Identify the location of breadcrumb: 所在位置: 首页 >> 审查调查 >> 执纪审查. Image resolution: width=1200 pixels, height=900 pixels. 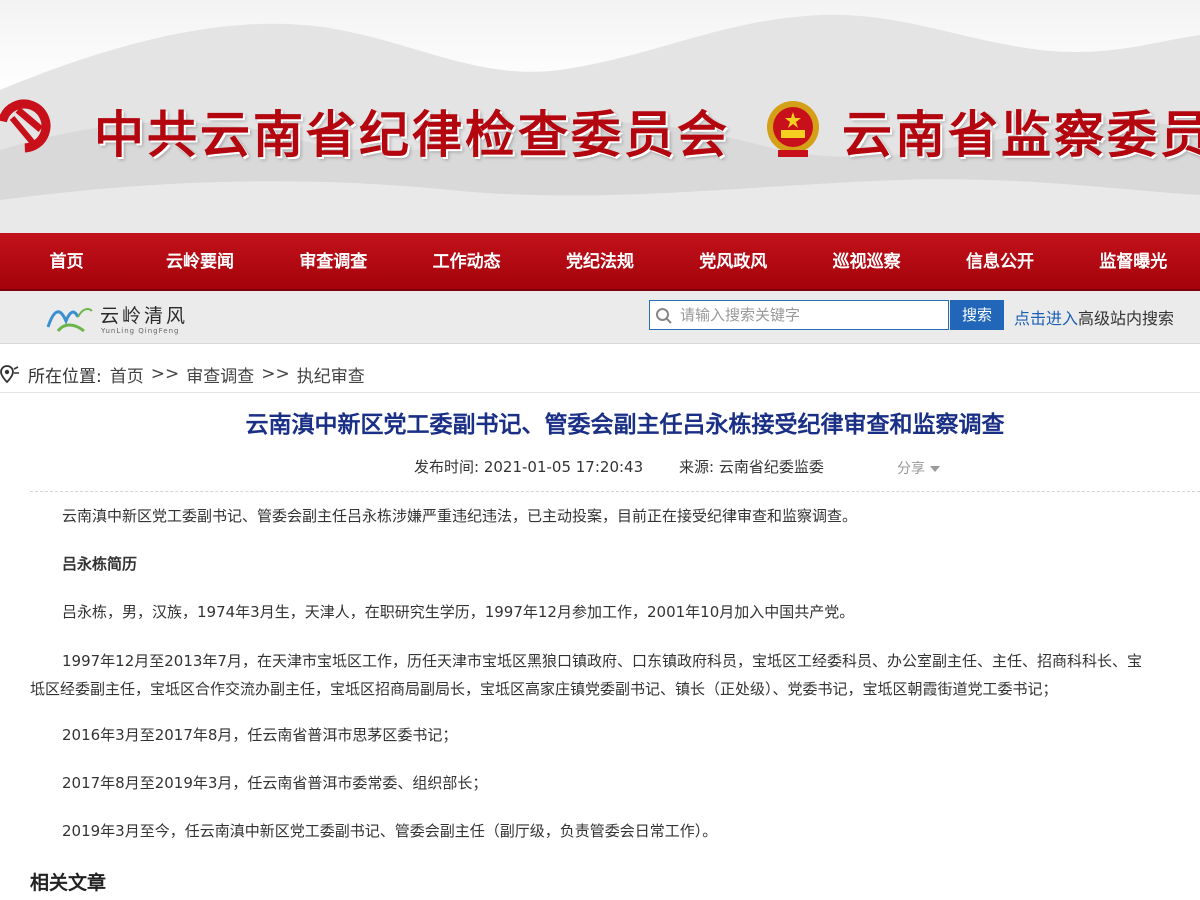
(182, 374).